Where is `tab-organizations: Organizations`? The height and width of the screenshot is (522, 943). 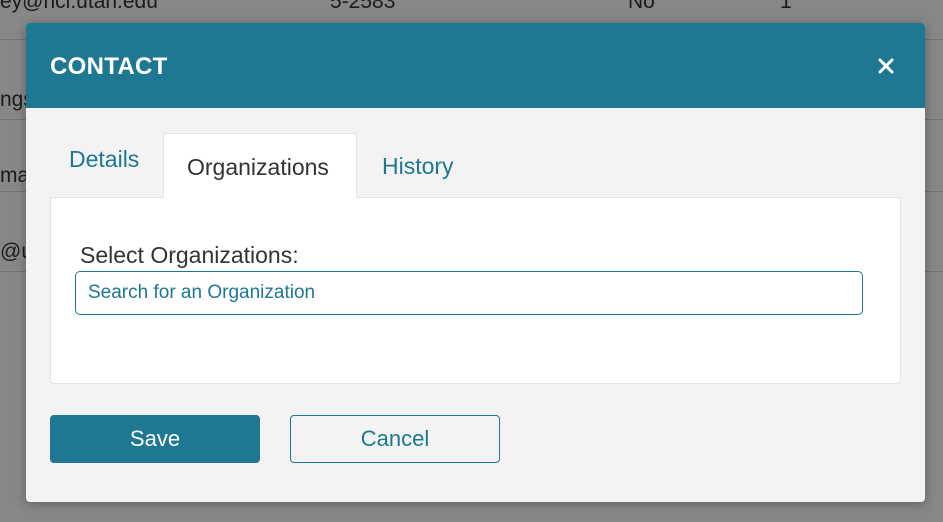 tab-organizations: Organizations is located at coordinates (260, 165).